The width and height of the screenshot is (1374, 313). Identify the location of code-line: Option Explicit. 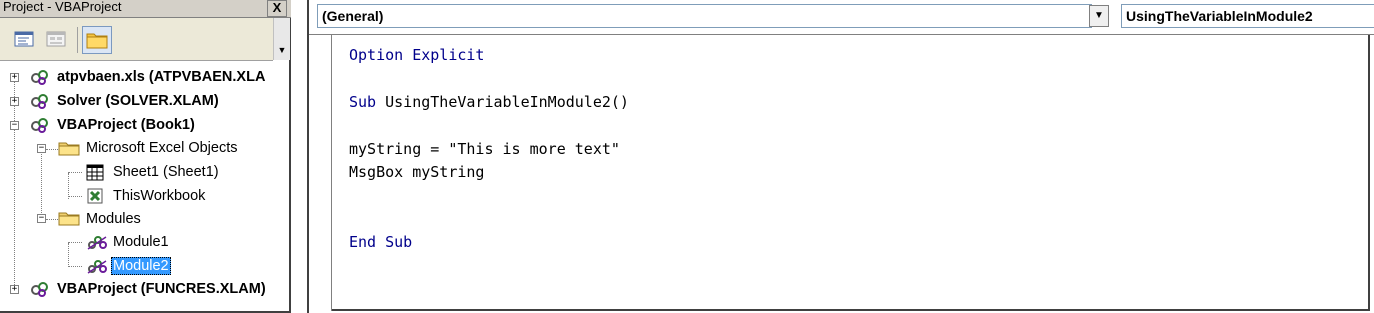
(416, 55).